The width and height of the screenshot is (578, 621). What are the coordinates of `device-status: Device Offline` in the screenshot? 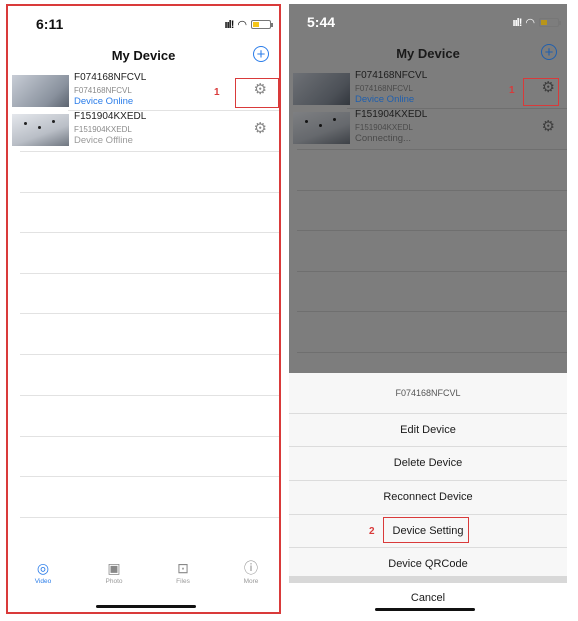 It's located at (103, 140).